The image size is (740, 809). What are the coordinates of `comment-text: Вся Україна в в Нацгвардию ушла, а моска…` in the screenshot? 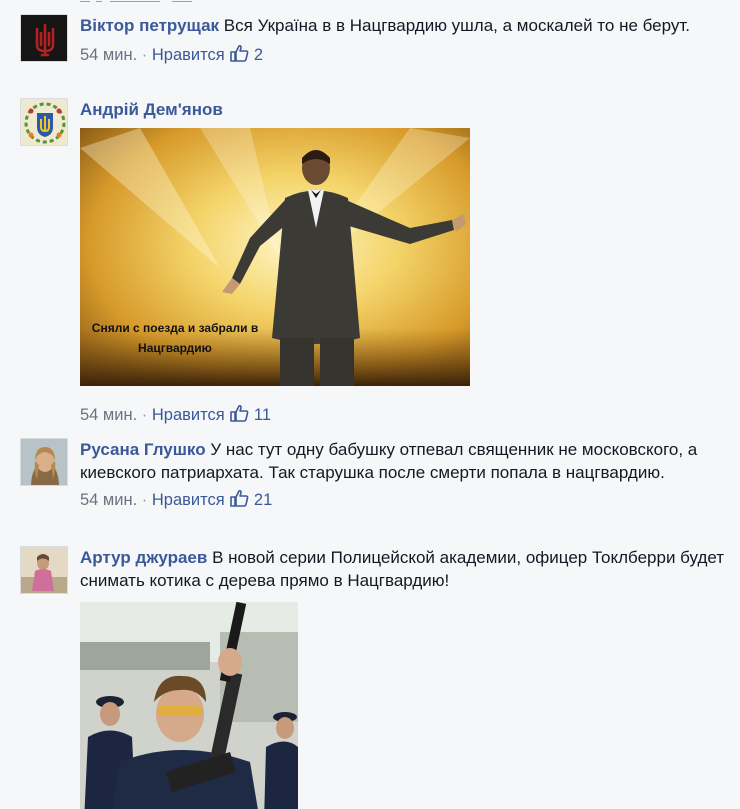 It's located at (457, 25).